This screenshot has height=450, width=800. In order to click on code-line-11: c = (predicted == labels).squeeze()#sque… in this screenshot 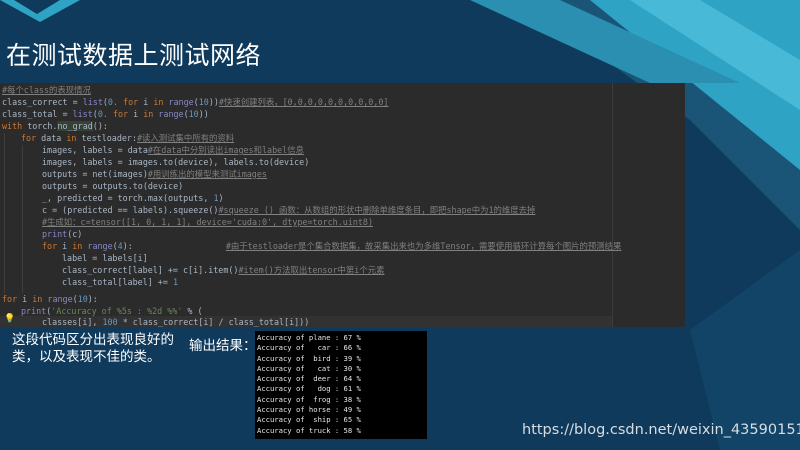, I will do `click(289, 210)`.